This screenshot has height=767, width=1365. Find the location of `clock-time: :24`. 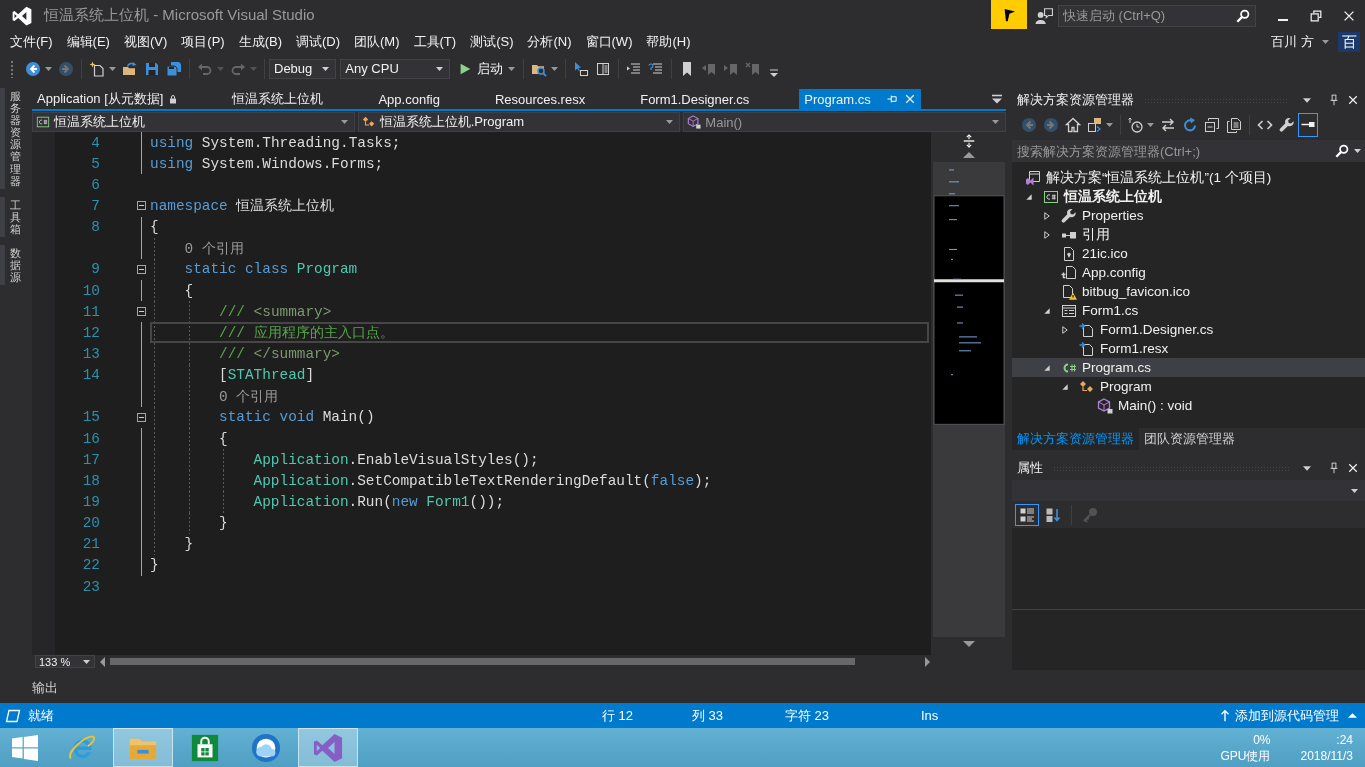

clock-time: :24 is located at coordinates (1344, 739).